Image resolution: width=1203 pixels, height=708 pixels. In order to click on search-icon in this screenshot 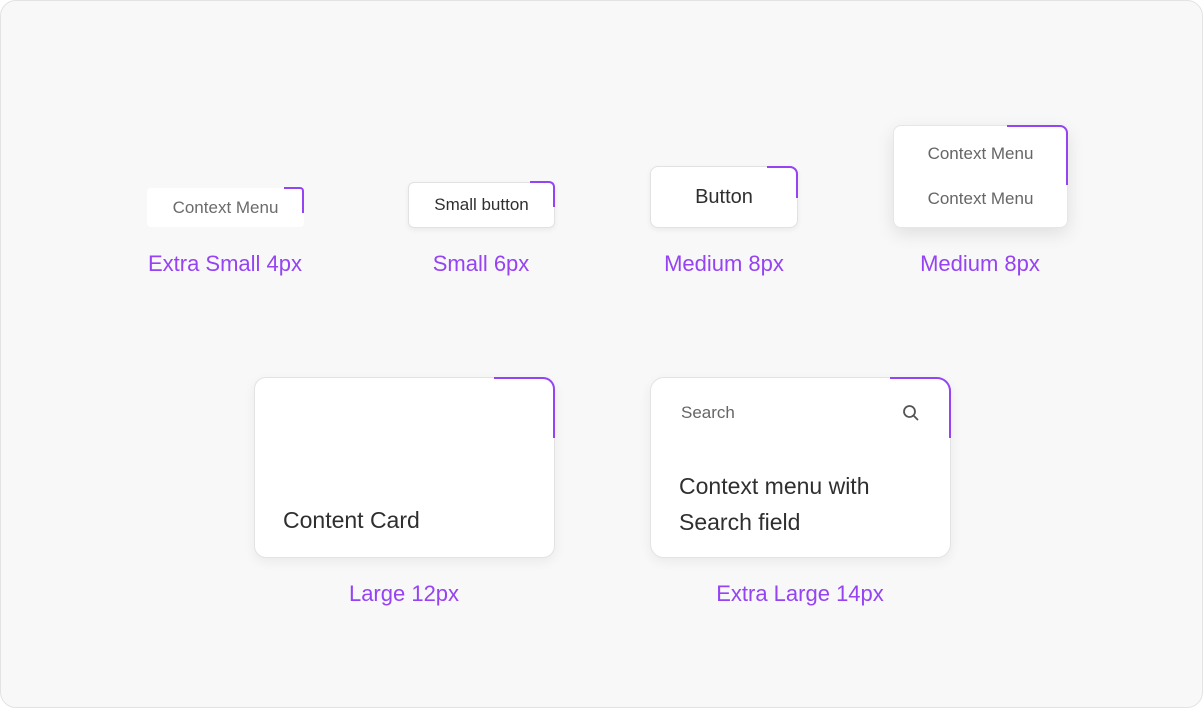, I will do `click(911, 413)`.